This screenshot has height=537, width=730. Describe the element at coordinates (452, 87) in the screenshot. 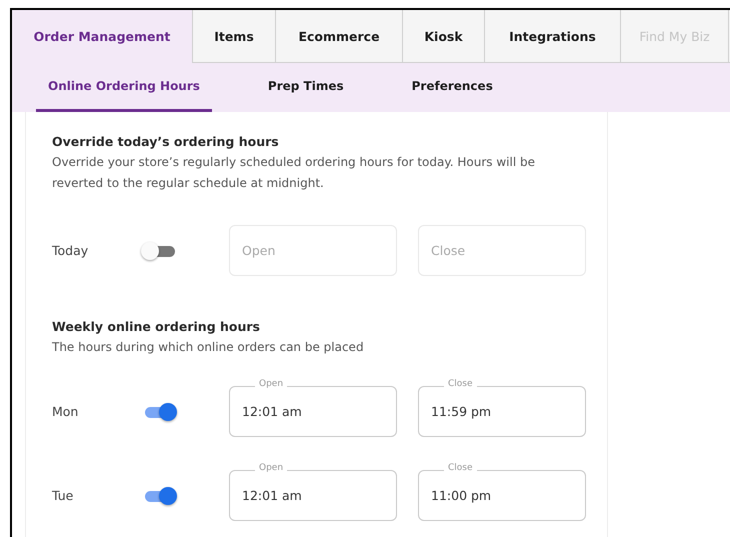

I see `sub-tab: Preferences` at that location.